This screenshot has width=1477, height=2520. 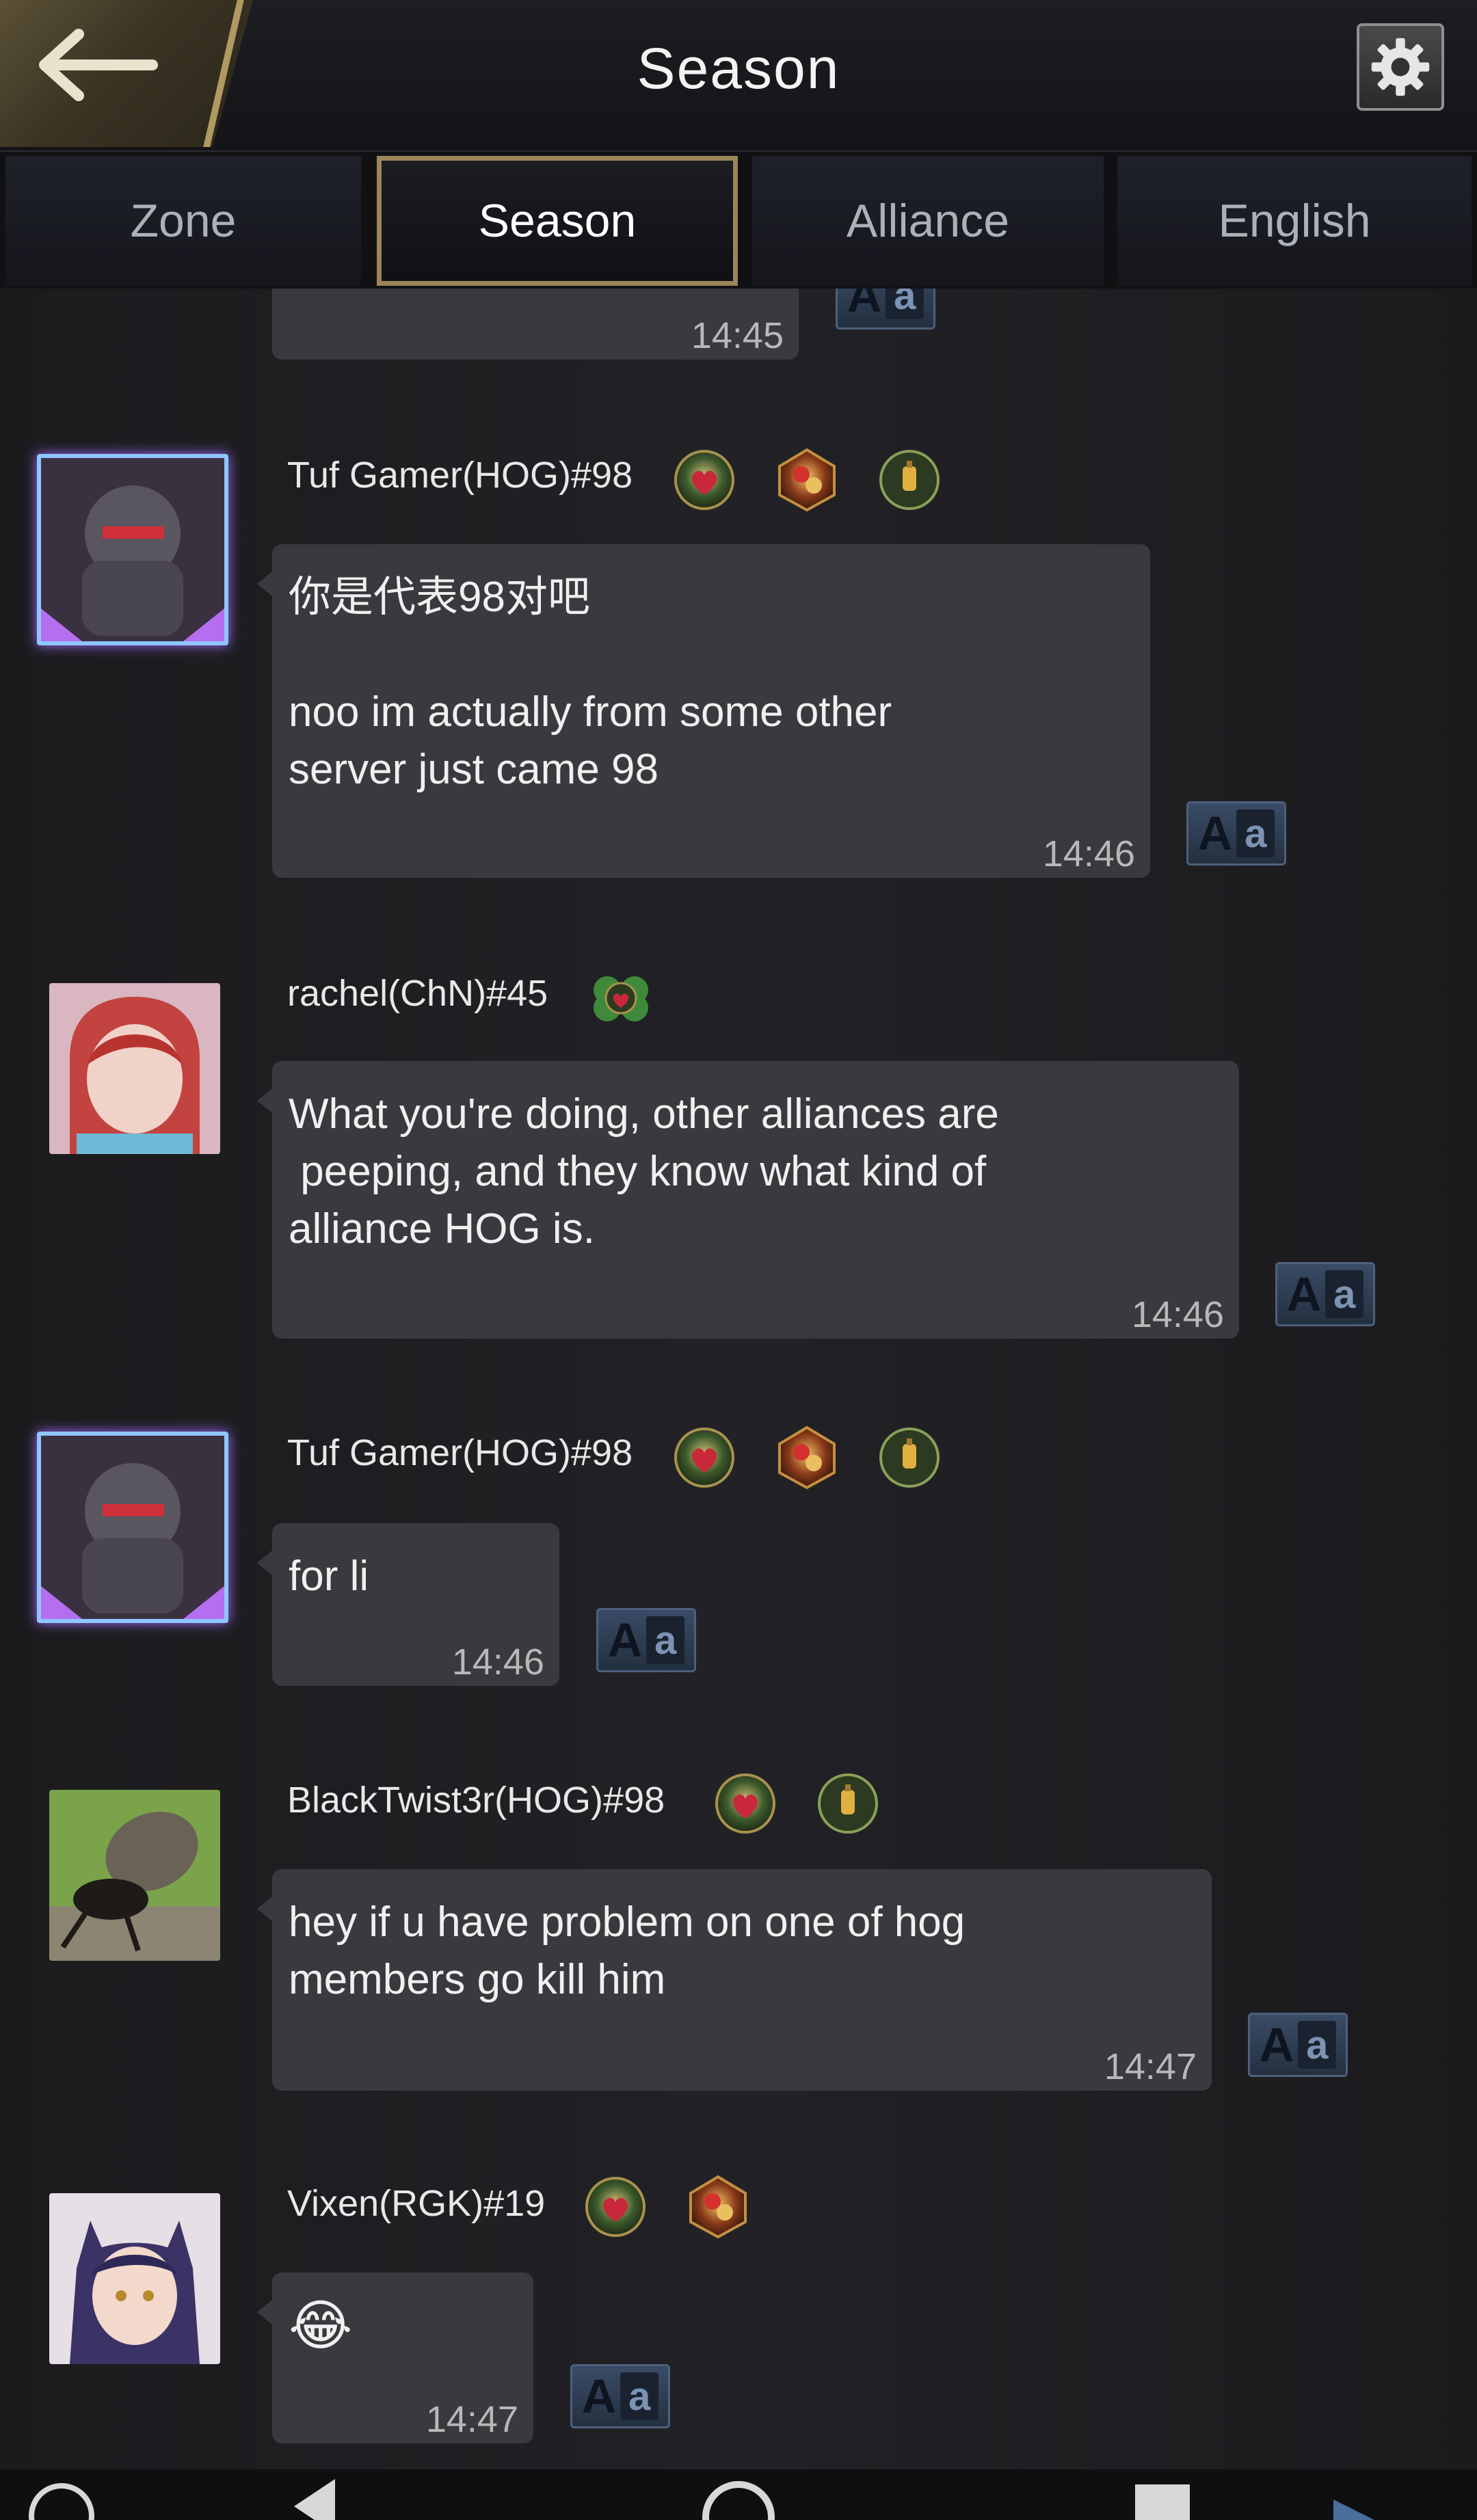 I want to click on tab-zone: Zone, so click(x=183, y=221).